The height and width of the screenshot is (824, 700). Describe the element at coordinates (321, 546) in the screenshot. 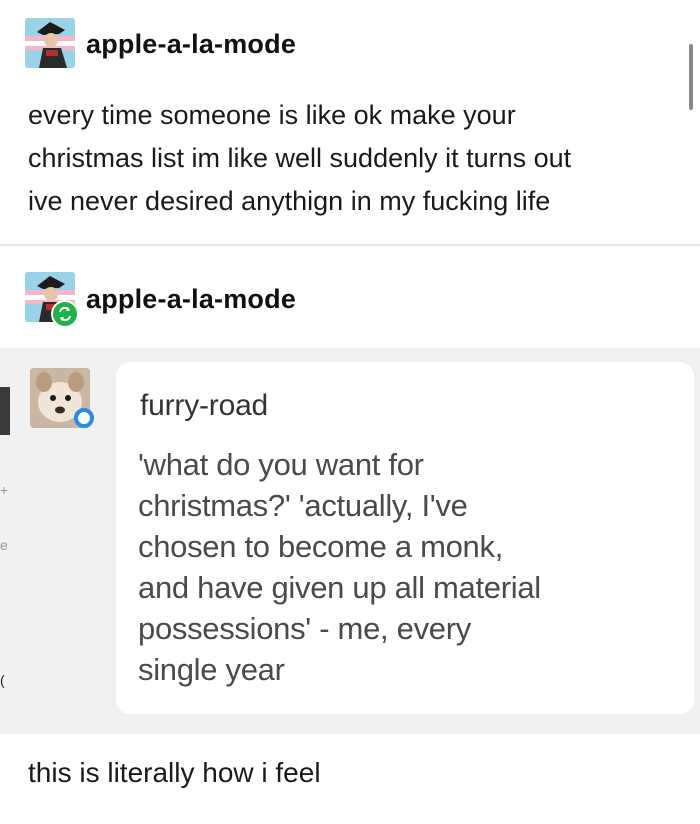

I see `quoted-line: chosen to become a monk,` at that location.